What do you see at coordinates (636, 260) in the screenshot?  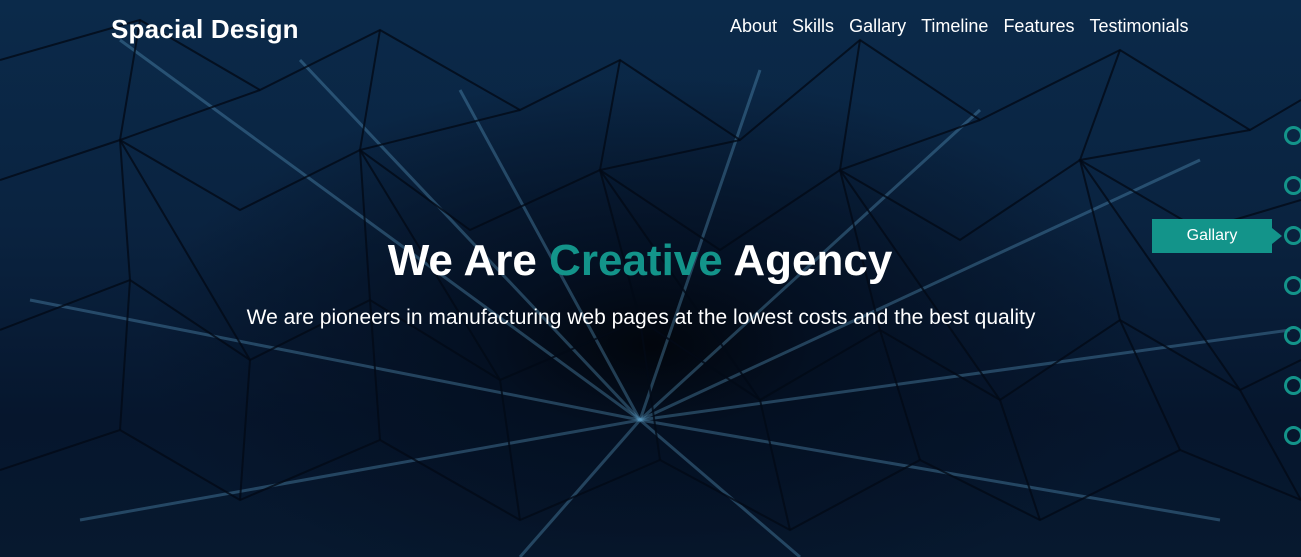 I see `hero-title-accent: Creative` at bounding box center [636, 260].